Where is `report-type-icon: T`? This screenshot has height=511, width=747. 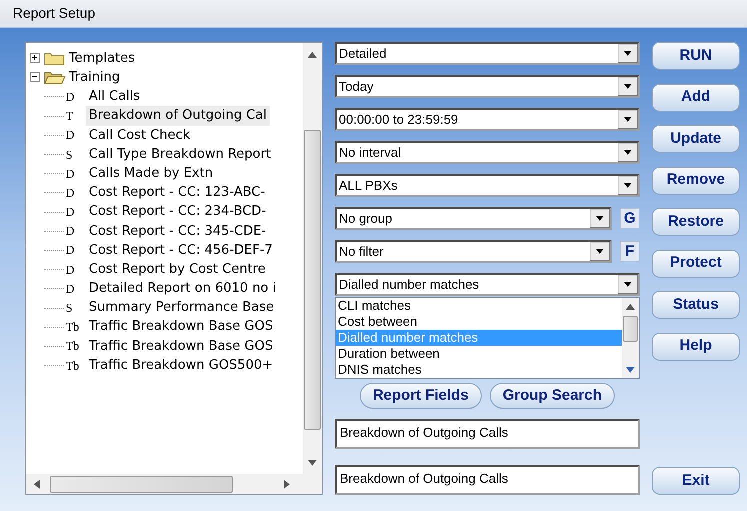
report-type-icon: T is located at coordinates (75, 116).